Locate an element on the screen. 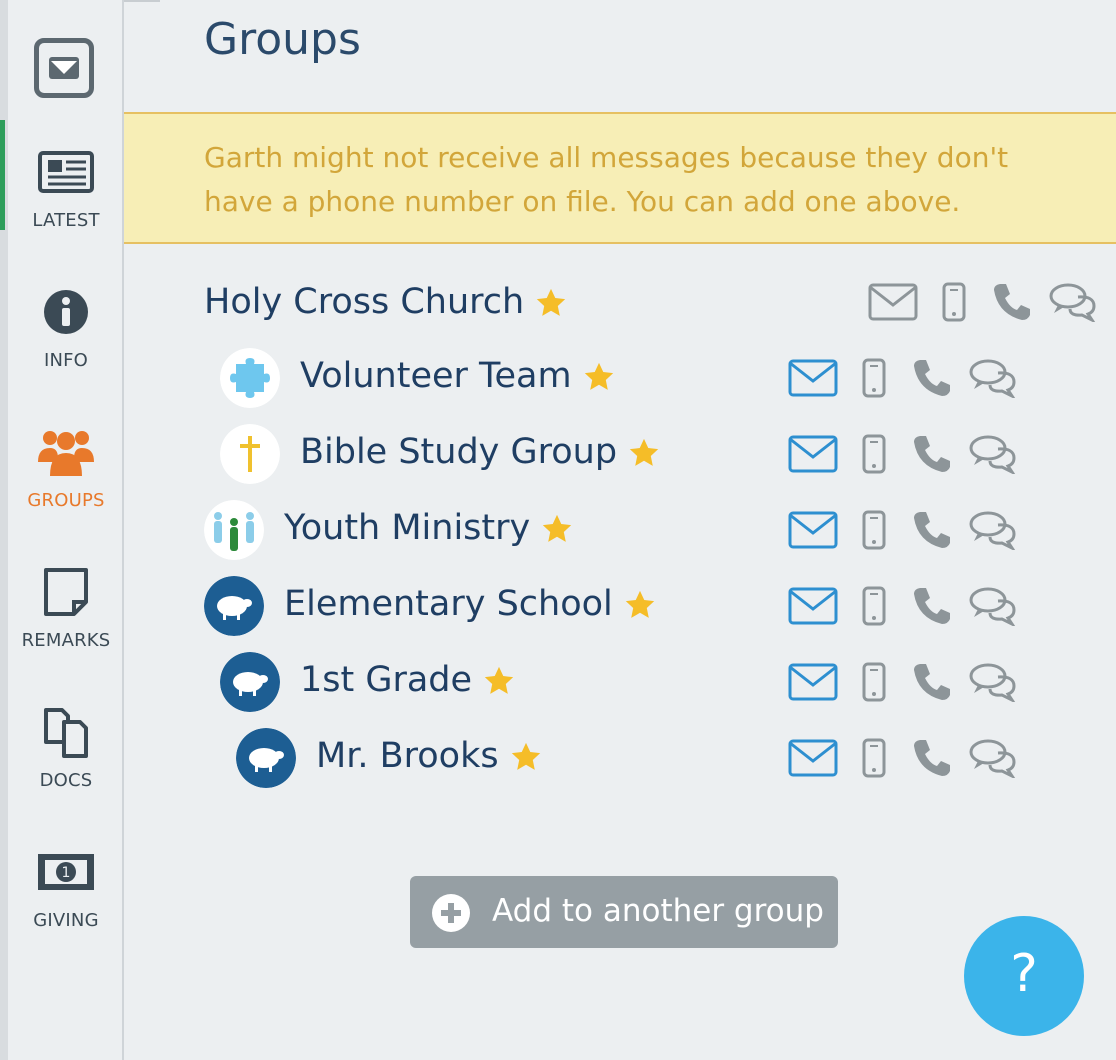 Image resolution: width=1116 pixels, height=1060 pixels. group-name-wrap: Elementary School is located at coordinates (470, 604).